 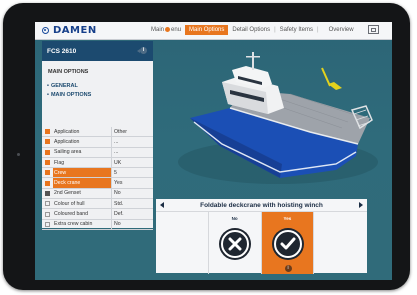 I want to click on option-title: Foldable deckcrane with hoisting winch, so click(x=261, y=205).